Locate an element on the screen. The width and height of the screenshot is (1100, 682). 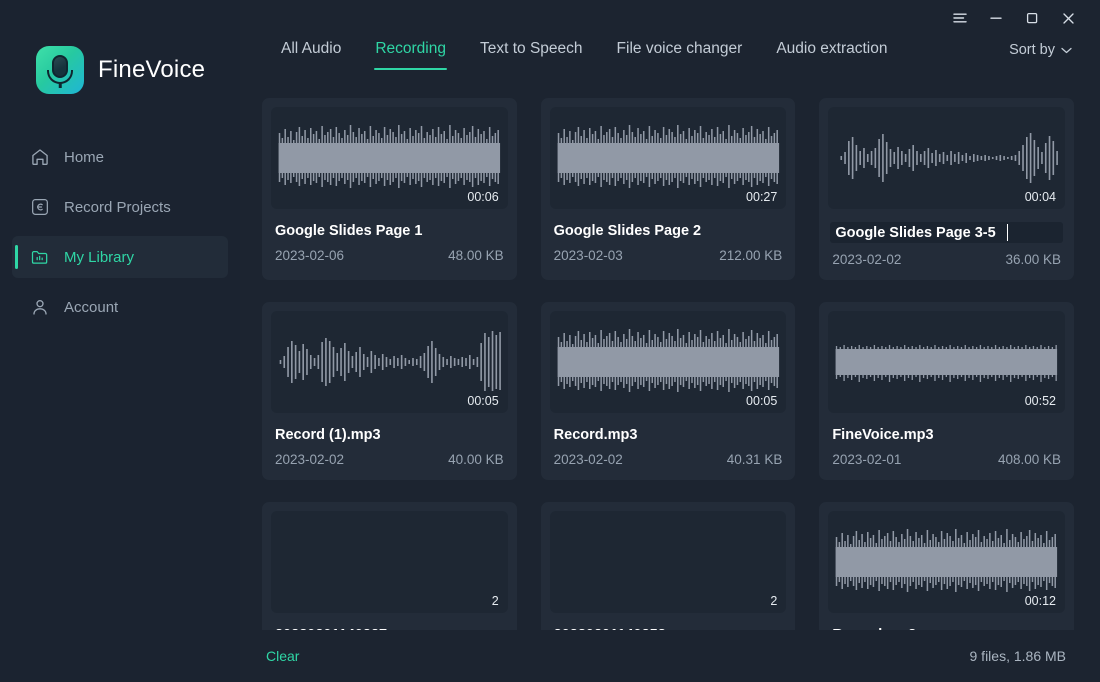
clear-button: Clear is located at coordinates (282, 656).